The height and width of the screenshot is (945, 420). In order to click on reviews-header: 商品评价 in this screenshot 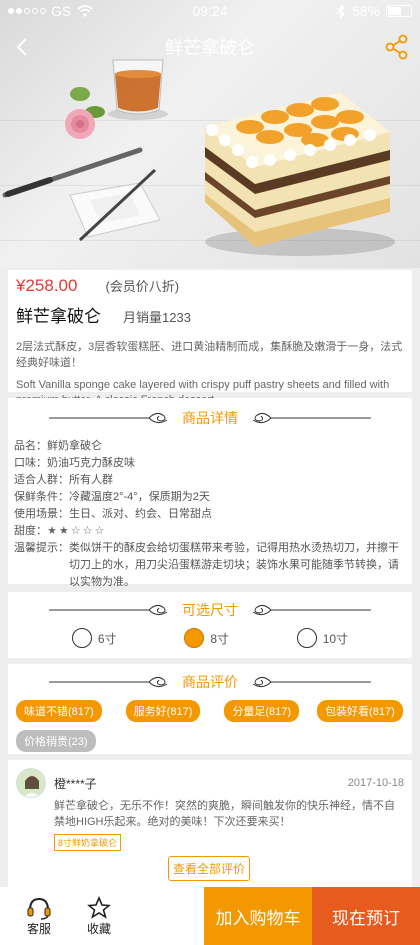, I will do `click(210, 682)`.